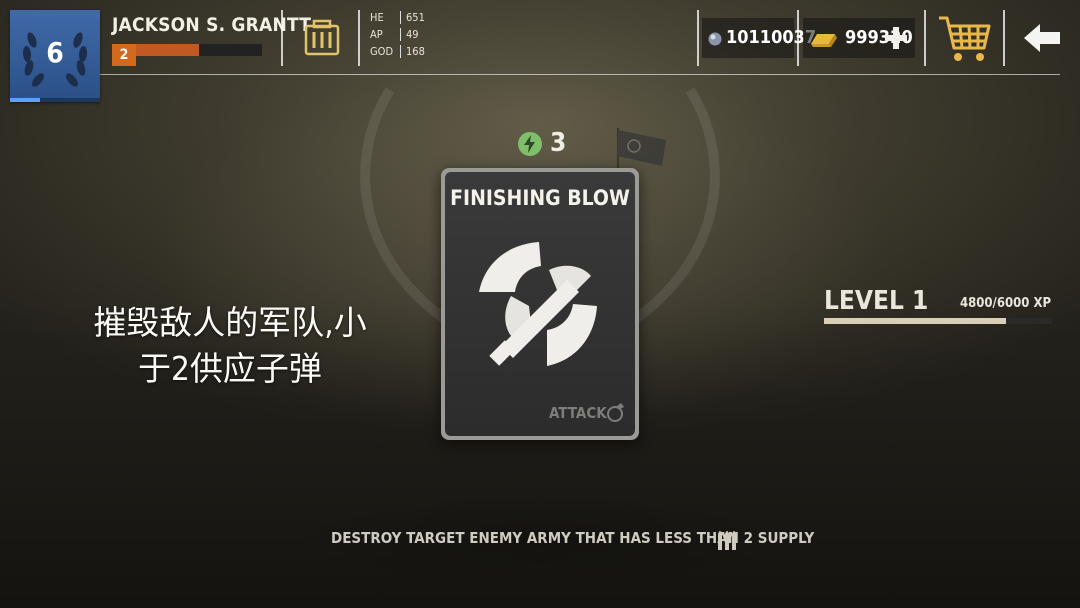 The image size is (1080, 608). I want to click on level-progress-fill, so click(25, 100).